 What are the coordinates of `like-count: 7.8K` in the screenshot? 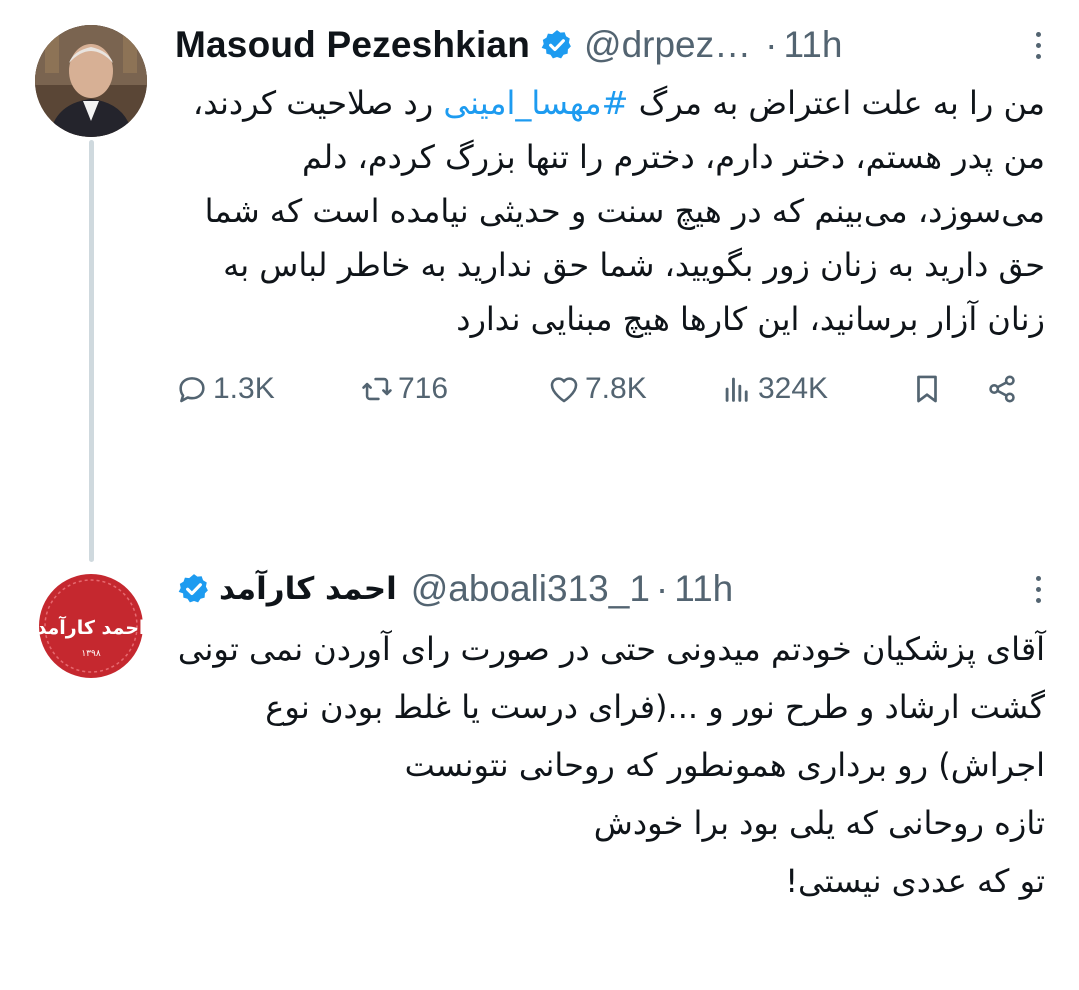 It's located at (616, 388).